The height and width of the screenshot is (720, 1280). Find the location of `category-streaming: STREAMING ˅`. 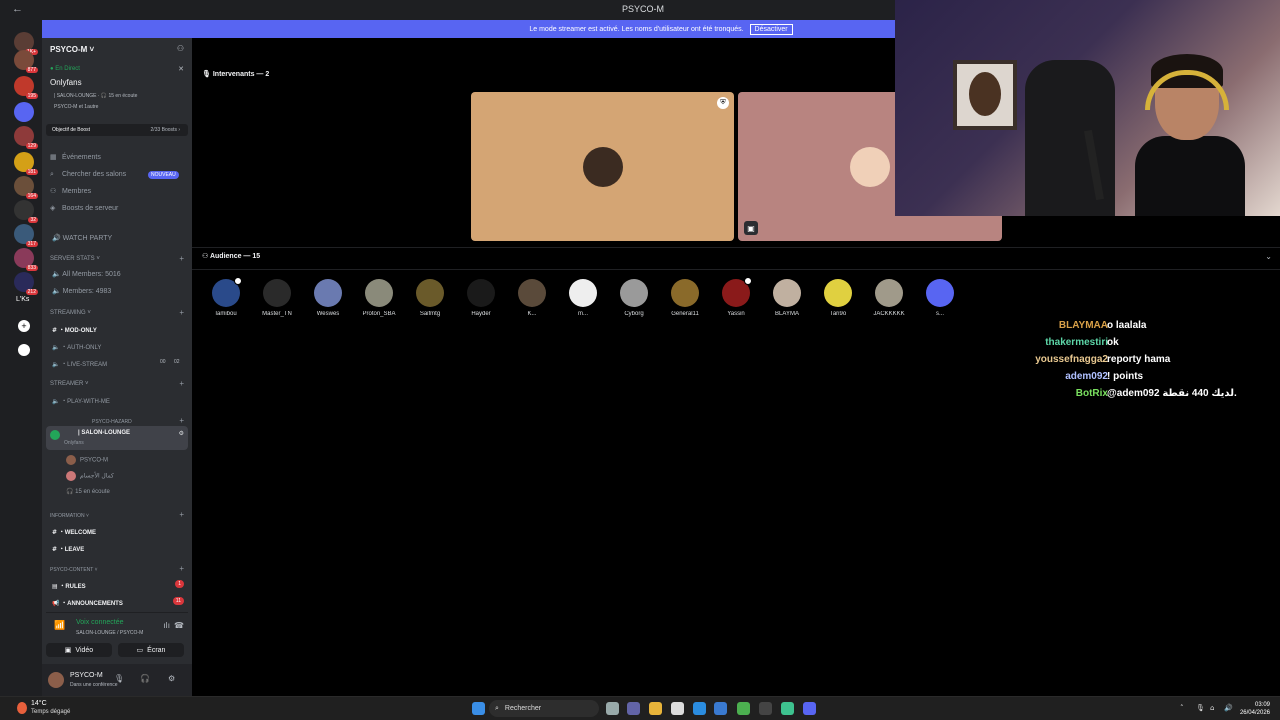

category-streaming: STREAMING ˅ is located at coordinates (70, 313).